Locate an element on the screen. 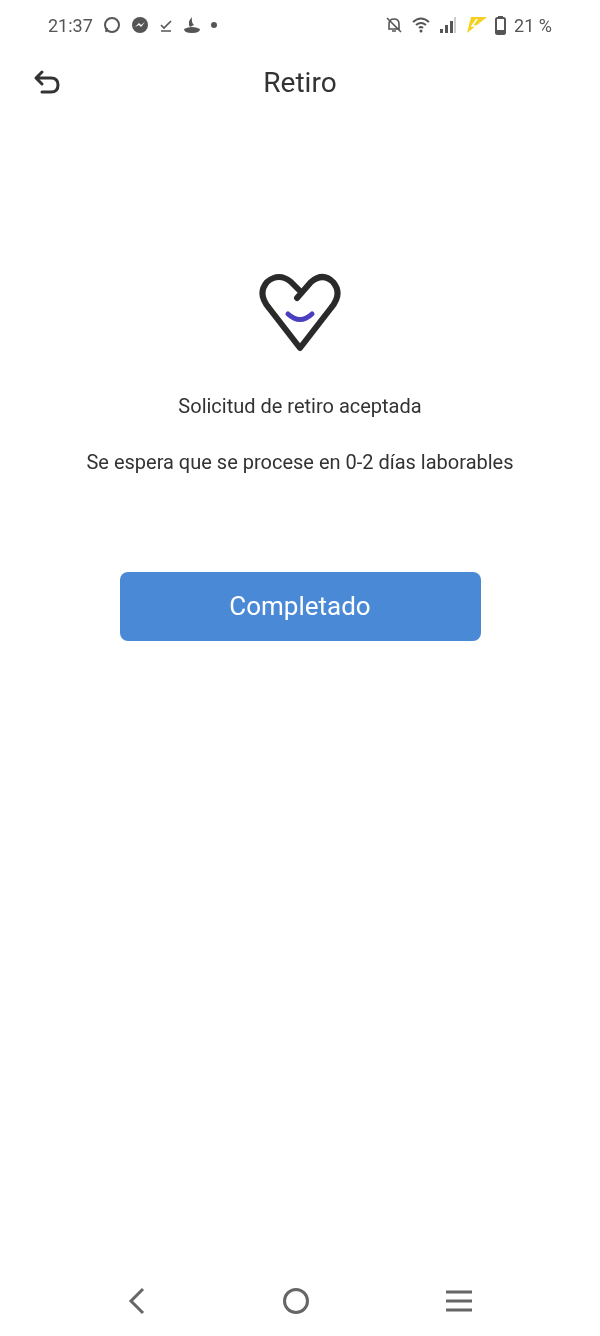 The height and width of the screenshot is (1336, 600). signal-icon is located at coordinates (448, 25).